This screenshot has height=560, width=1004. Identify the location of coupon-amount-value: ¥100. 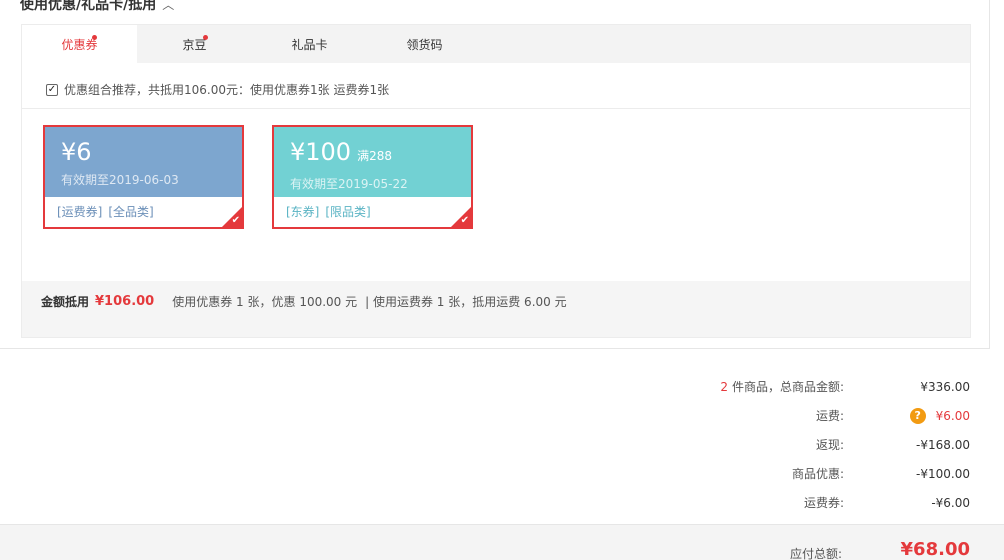
(321, 152).